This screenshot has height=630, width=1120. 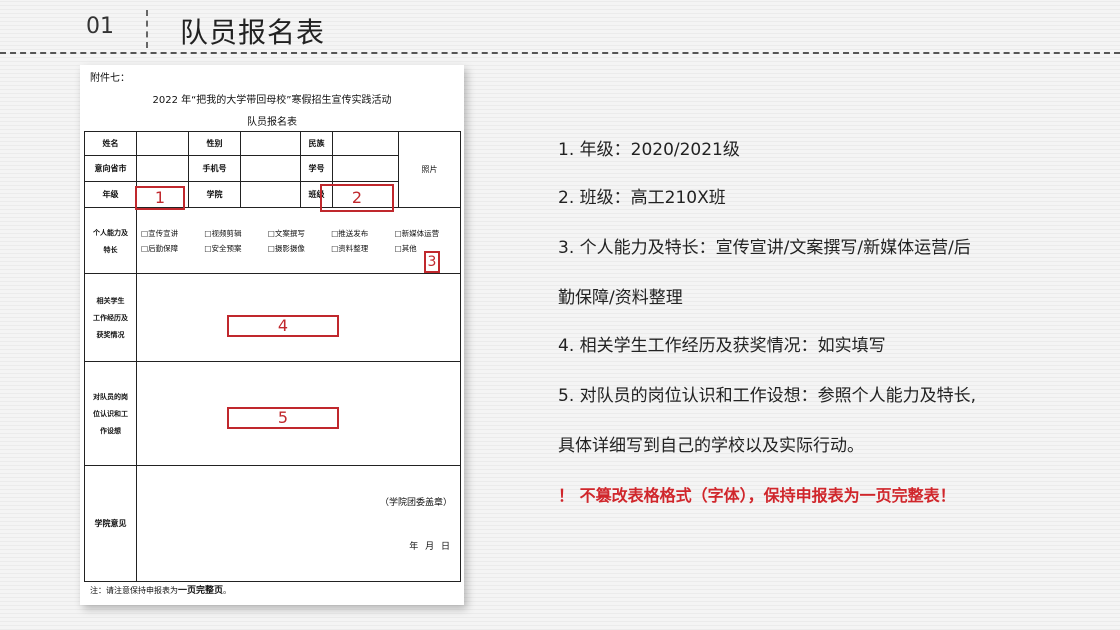 I want to click on option-checkbox: 视频剪辑, so click(x=234, y=233).